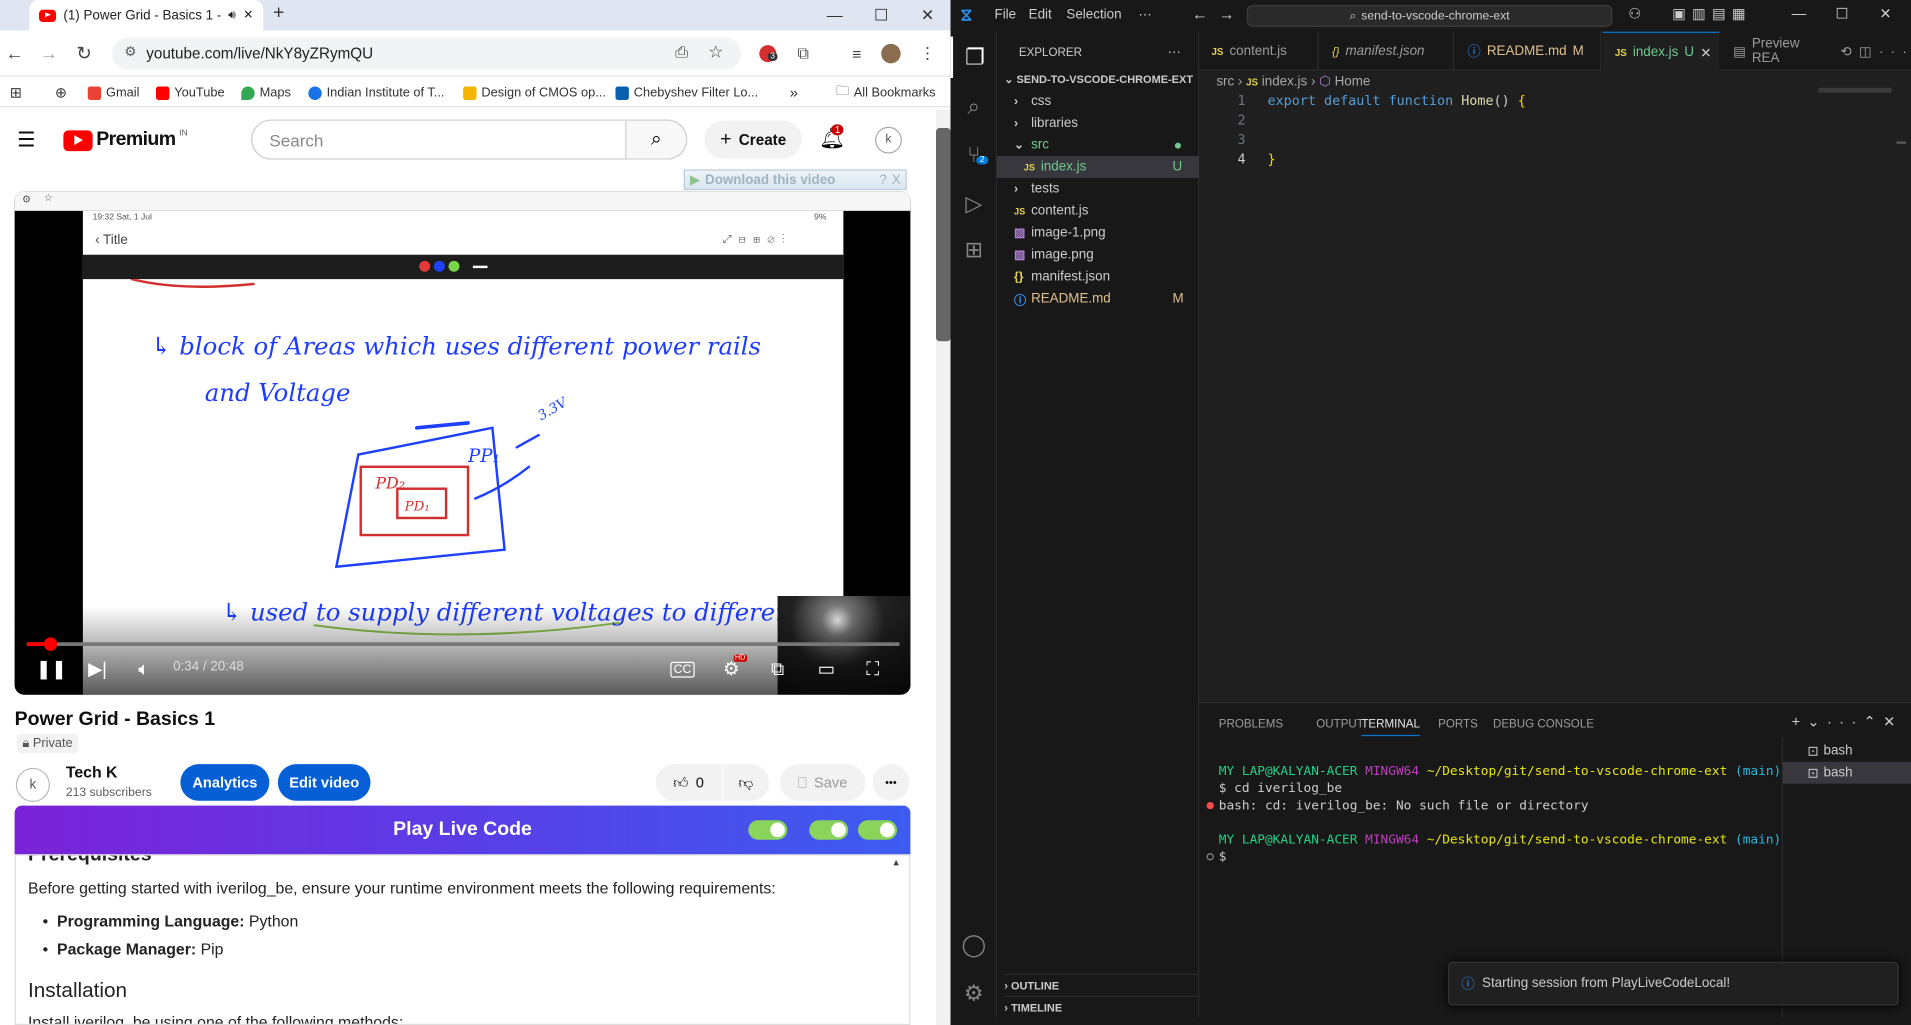 This screenshot has width=1911, height=1025. I want to click on menu-file: File, so click(1006, 14).